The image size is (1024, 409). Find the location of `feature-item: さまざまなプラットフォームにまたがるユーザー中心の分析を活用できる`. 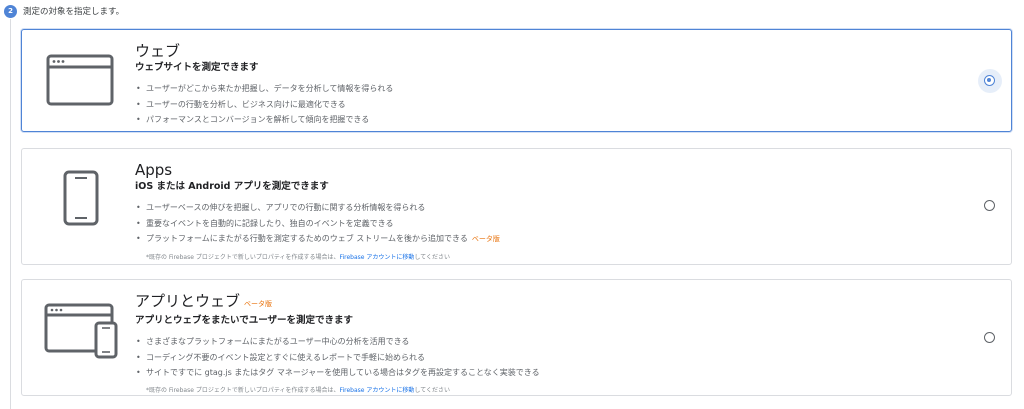

feature-item: さまざまなプラットフォームにまたがるユーザー中心の分析を活用できる is located at coordinates (337, 342).